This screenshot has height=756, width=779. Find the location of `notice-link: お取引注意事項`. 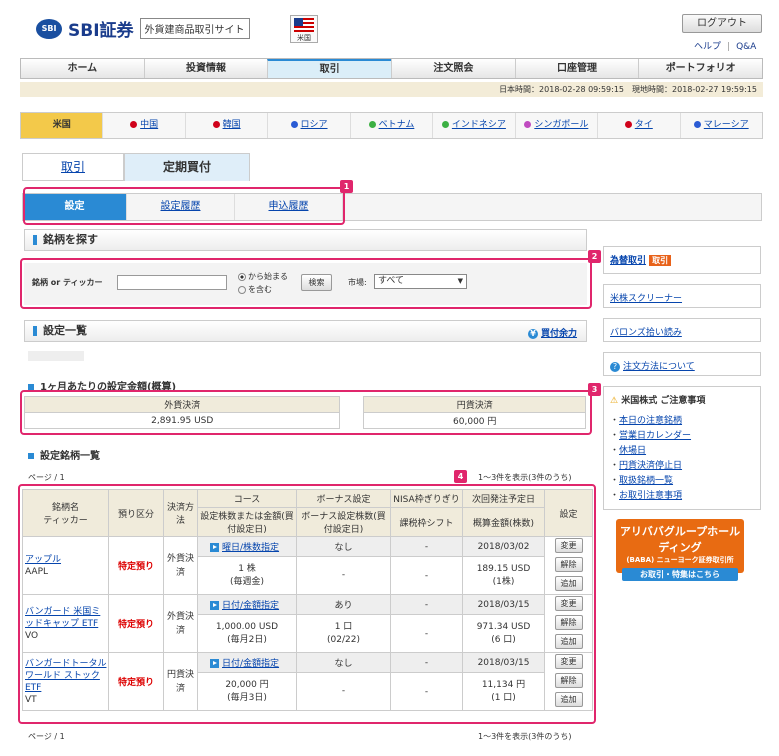

notice-link: お取引注意事項 is located at coordinates (650, 496).